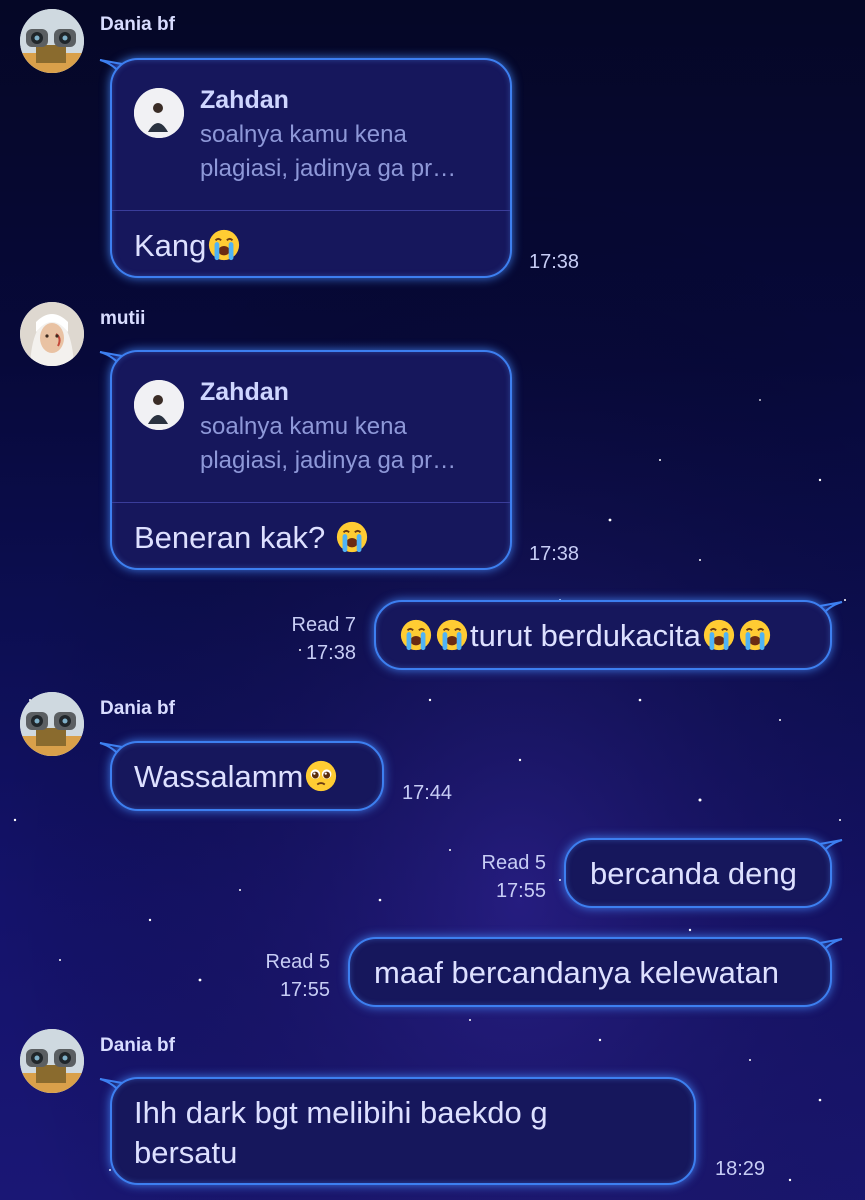 The image size is (865, 1200). What do you see at coordinates (576, 972) in the screenshot?
I see `message-text: maaf bercandanya kelewatan` at bounding box center [576, 972].